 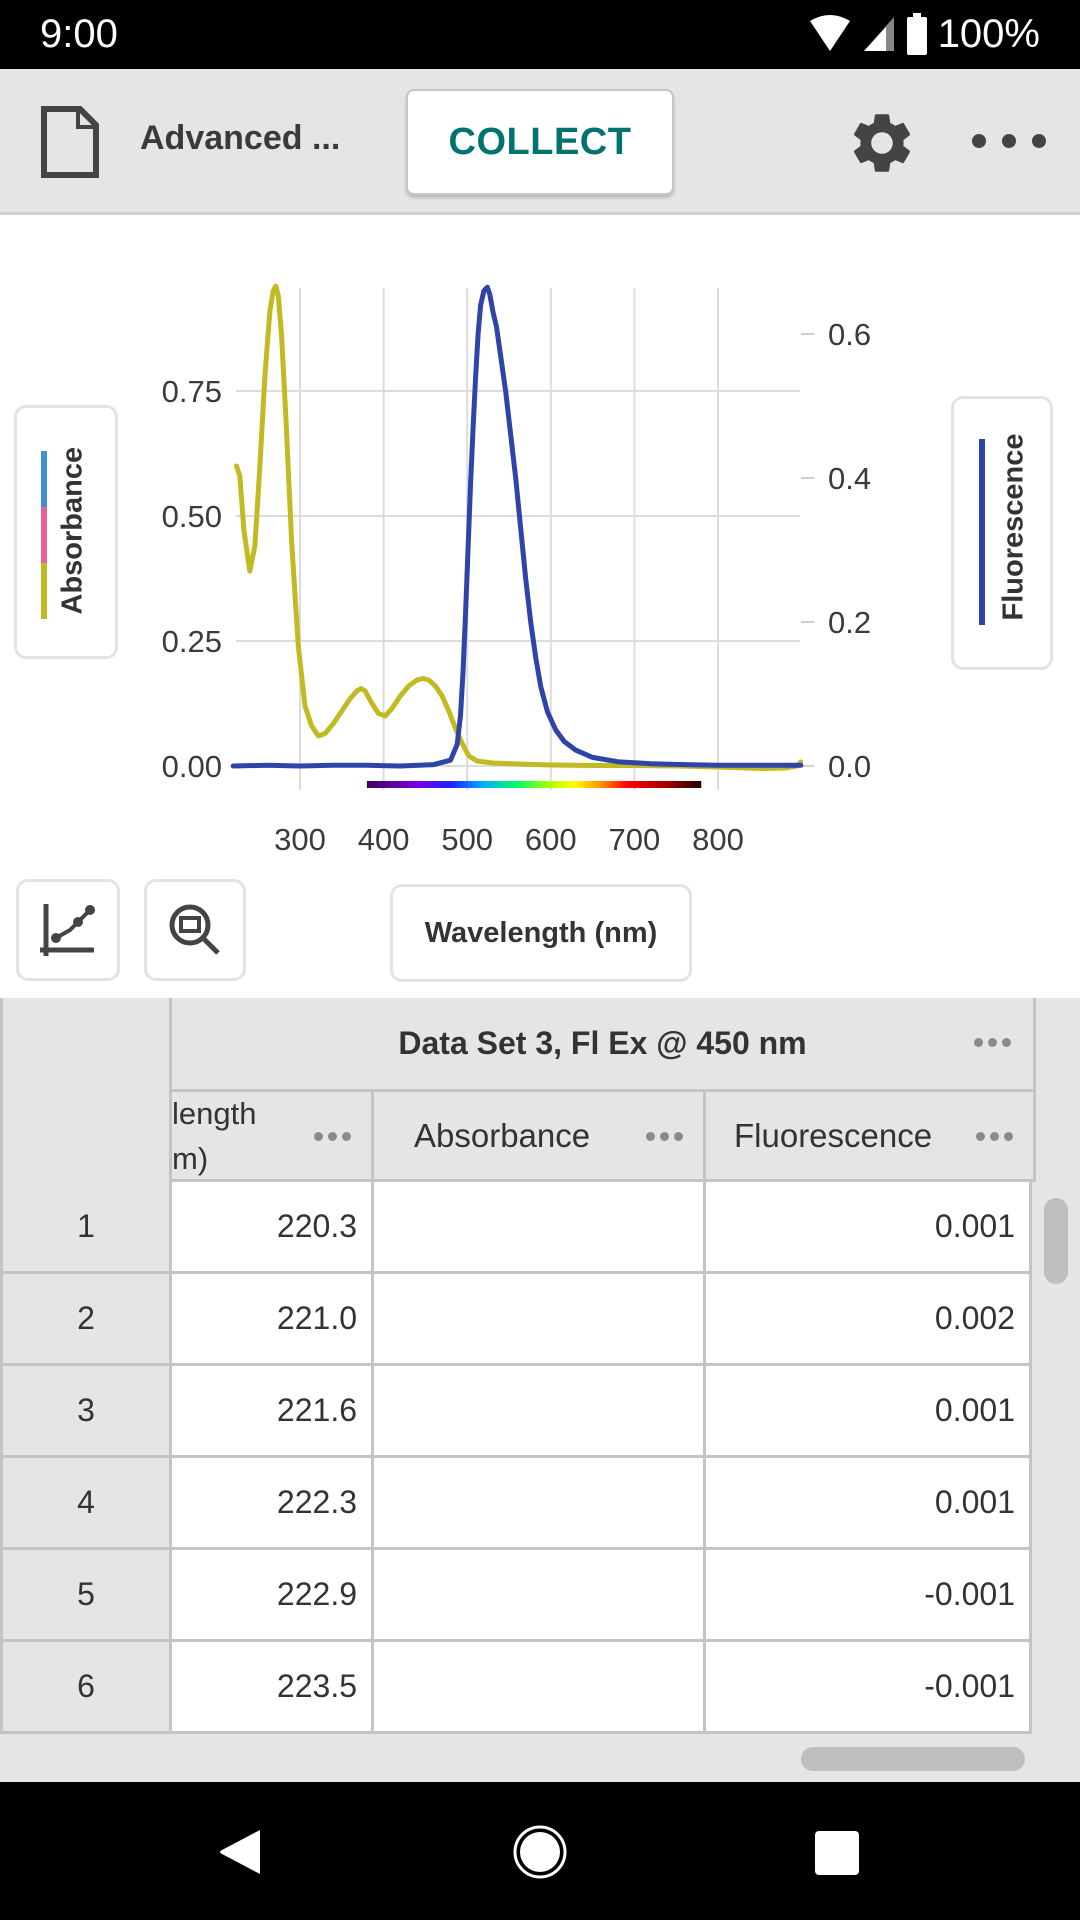 I want to click on graph-options-icon, so click(x=67, y=930).